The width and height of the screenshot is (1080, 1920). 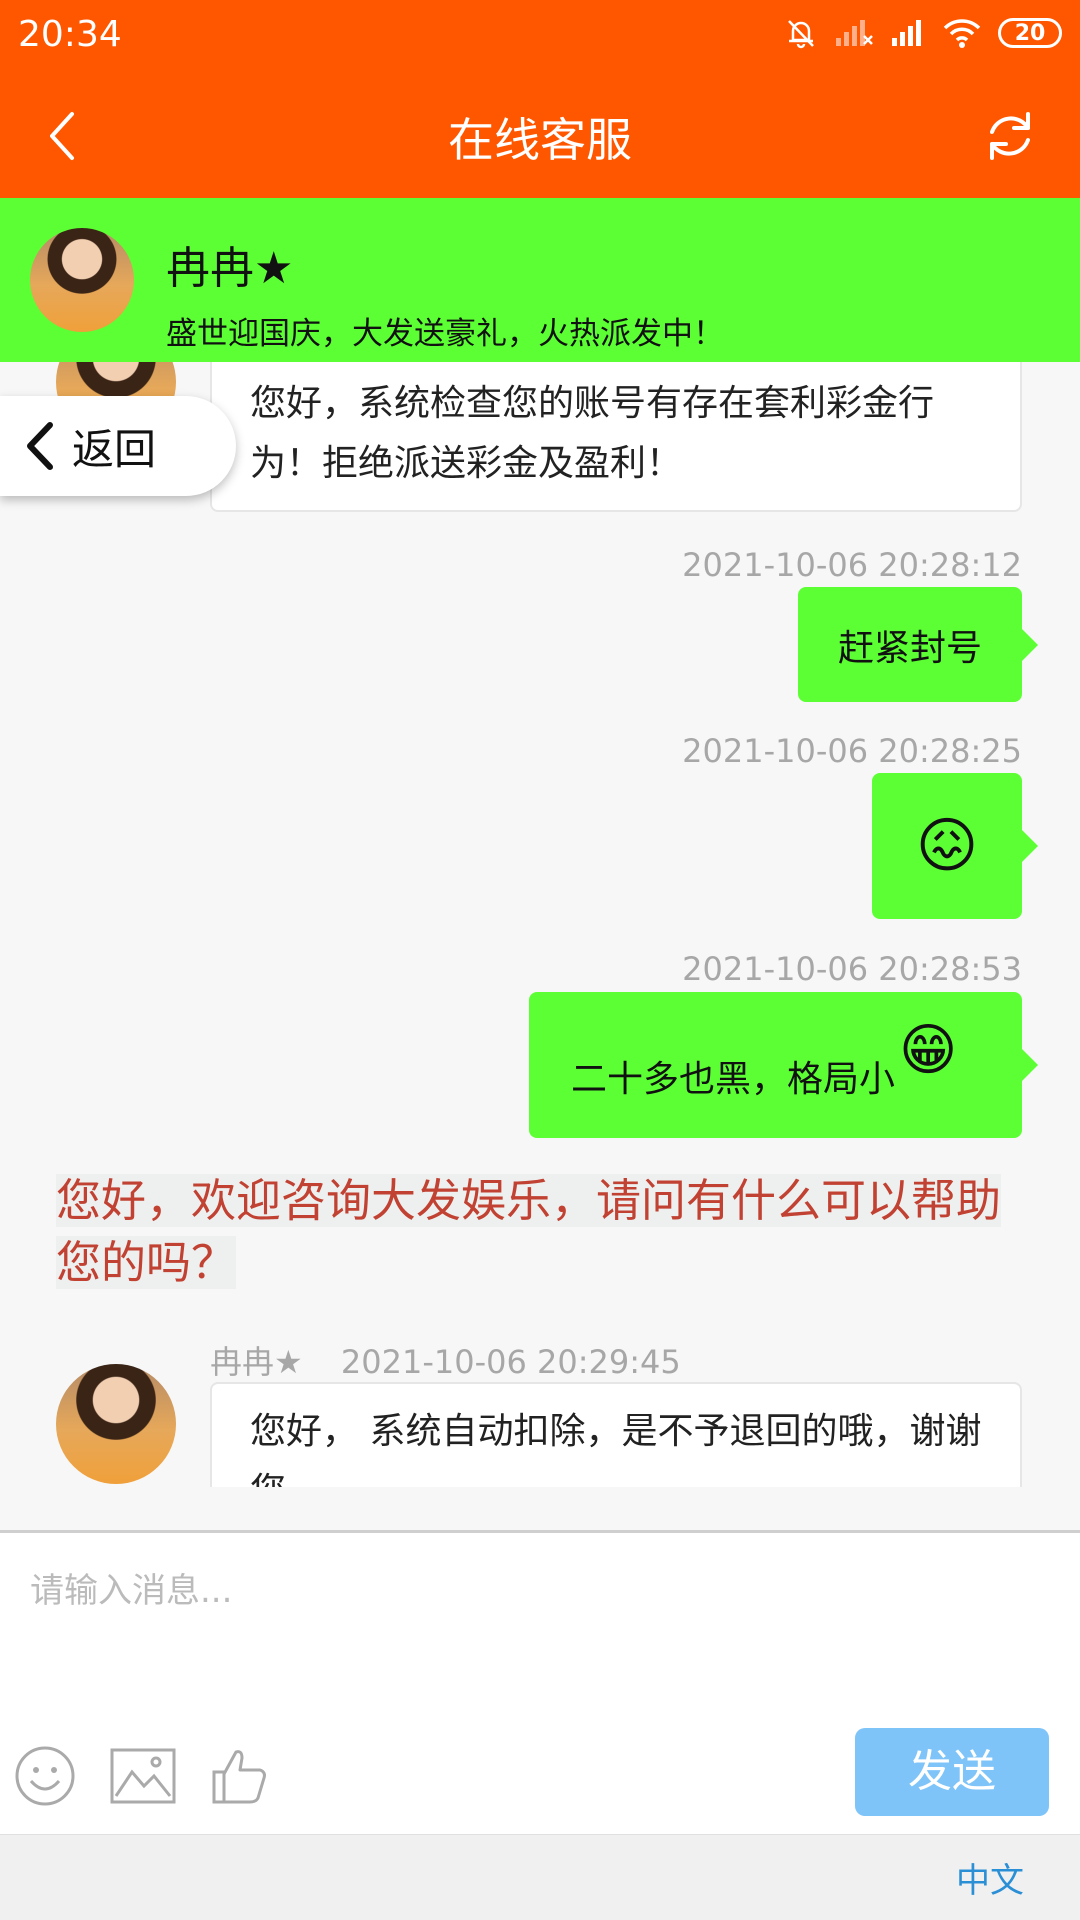 I want to click on agent-slogan: 盛世迎国庆，大发送豪礼，火热派发中！, so click(x=445, y=334).